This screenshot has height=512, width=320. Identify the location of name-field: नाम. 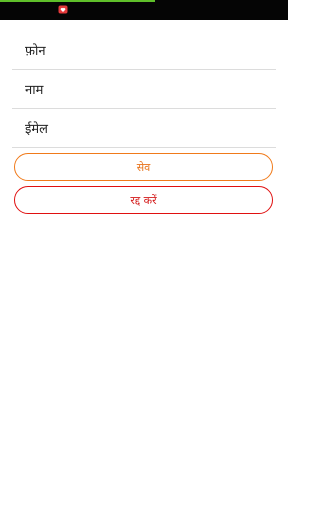
(144, 89).